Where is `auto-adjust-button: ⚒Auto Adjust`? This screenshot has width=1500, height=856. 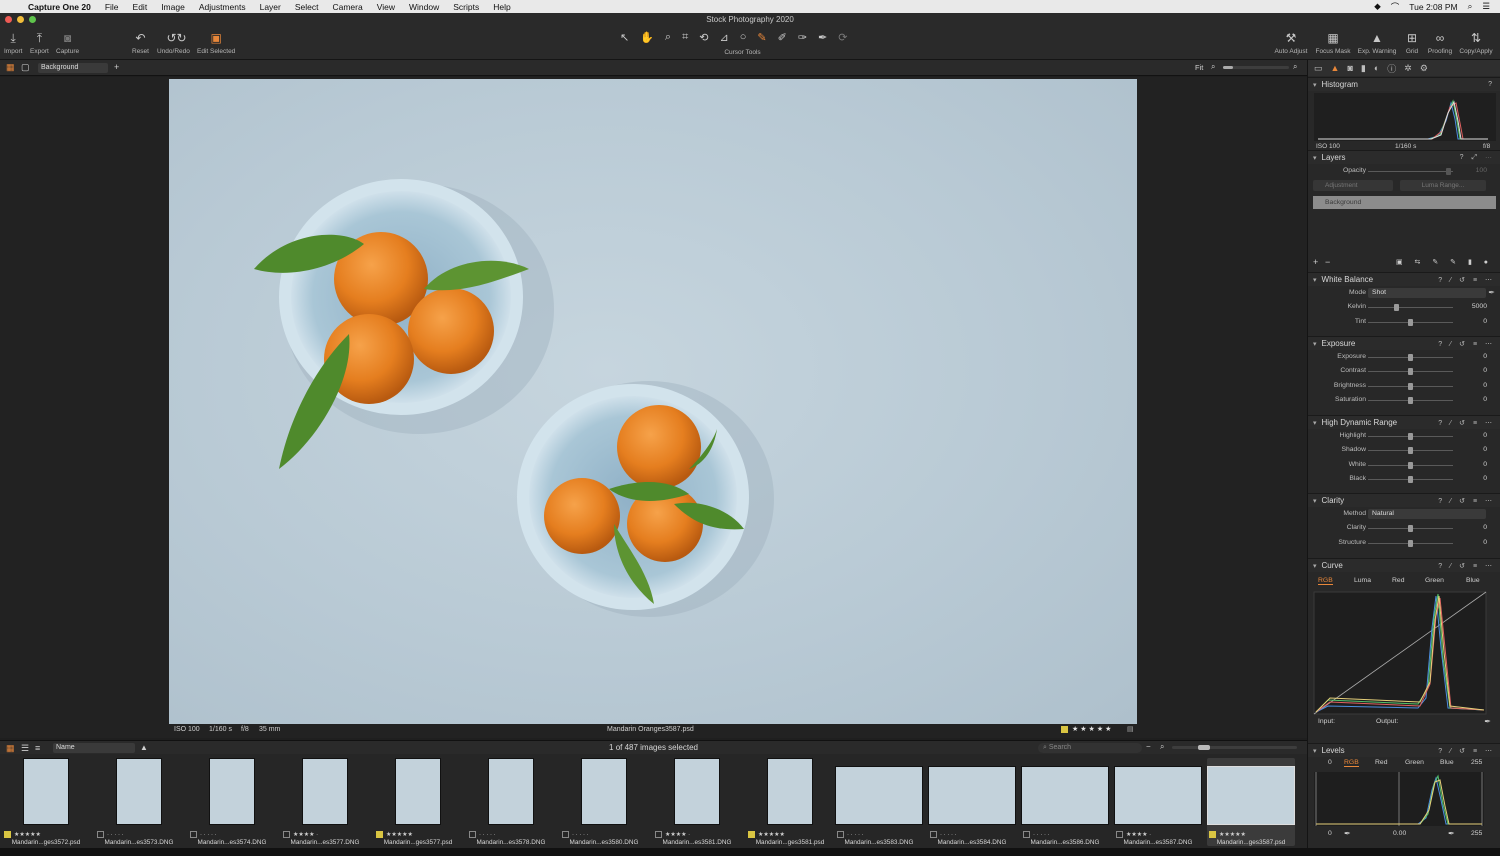
auto-adjust-button: ⚒Auto Adjust is located at coordinates (1291, 43).